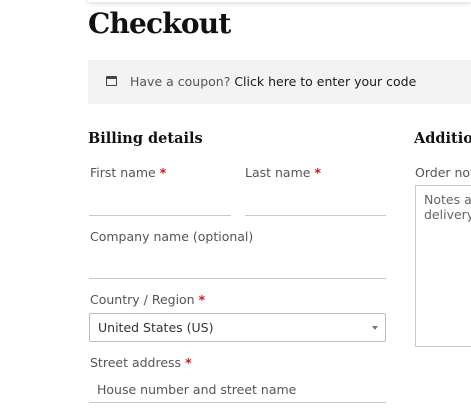  Describe the element at coordinates (325, 81) in the screenshot. I see `coupon-link: Click here to enter your code` at that location.